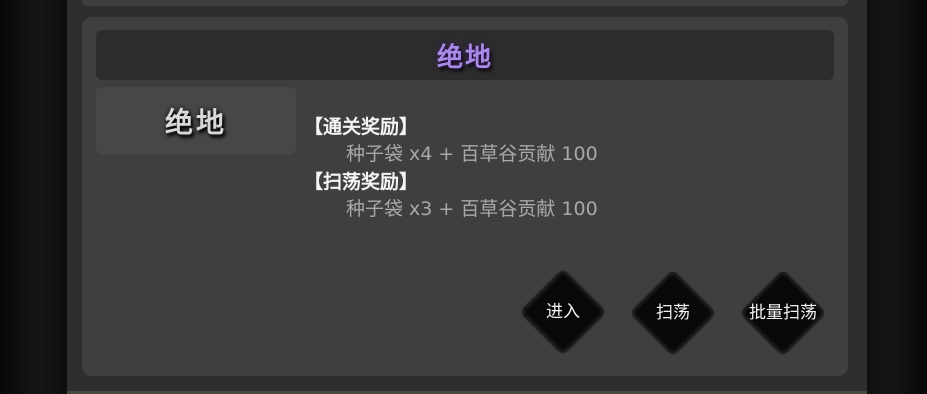 The image size is (927, 394). I want to click on batch-sweep-button: 批量扫荡, so click(783, 313).